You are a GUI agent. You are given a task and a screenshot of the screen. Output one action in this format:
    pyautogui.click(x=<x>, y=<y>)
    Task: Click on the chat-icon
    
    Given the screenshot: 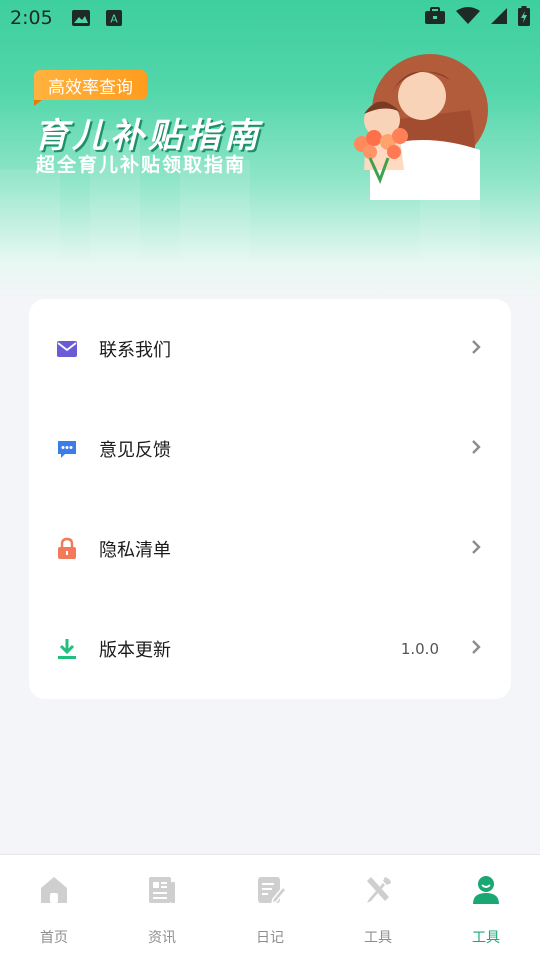 What is the action you would take?
    pyautogui.click(x=67, y=449)
    